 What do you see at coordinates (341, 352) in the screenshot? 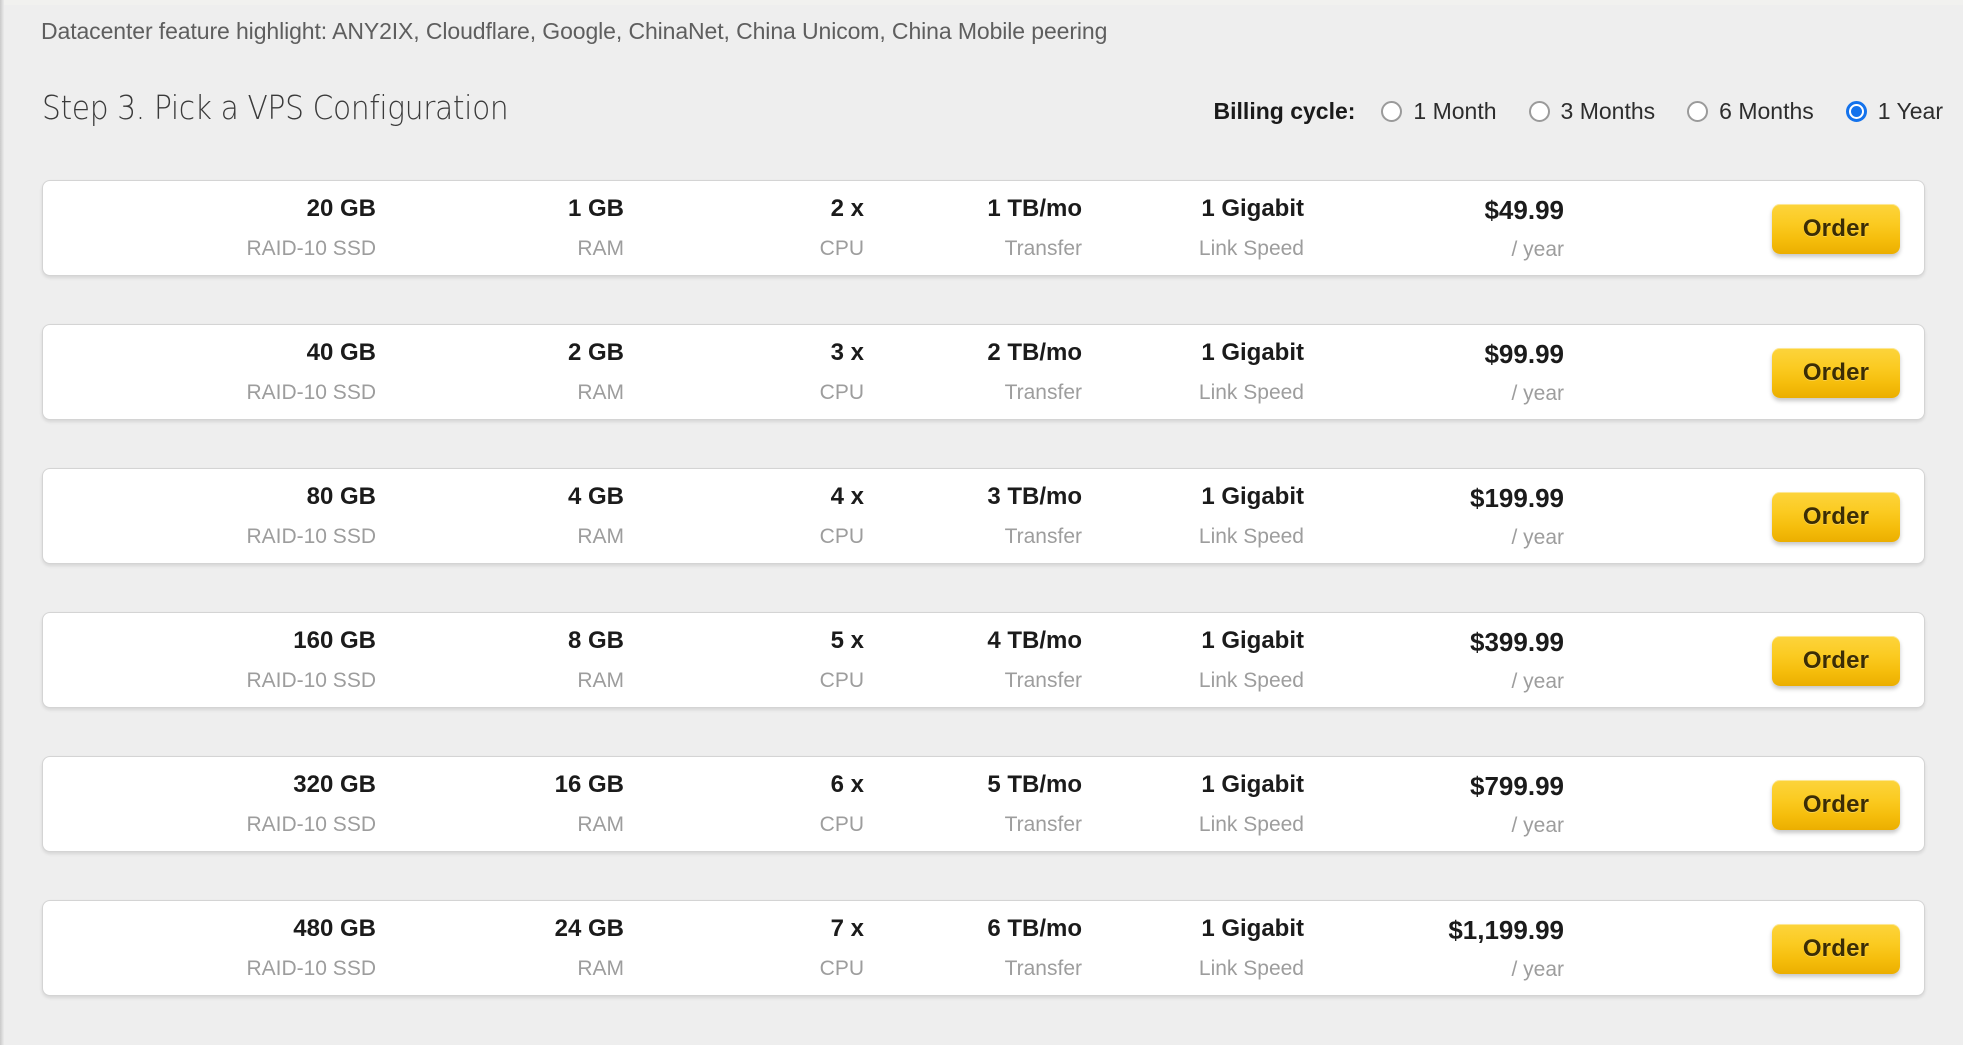
I see `plan-disk-value: 40 GB` at bounding box center [341, 352].